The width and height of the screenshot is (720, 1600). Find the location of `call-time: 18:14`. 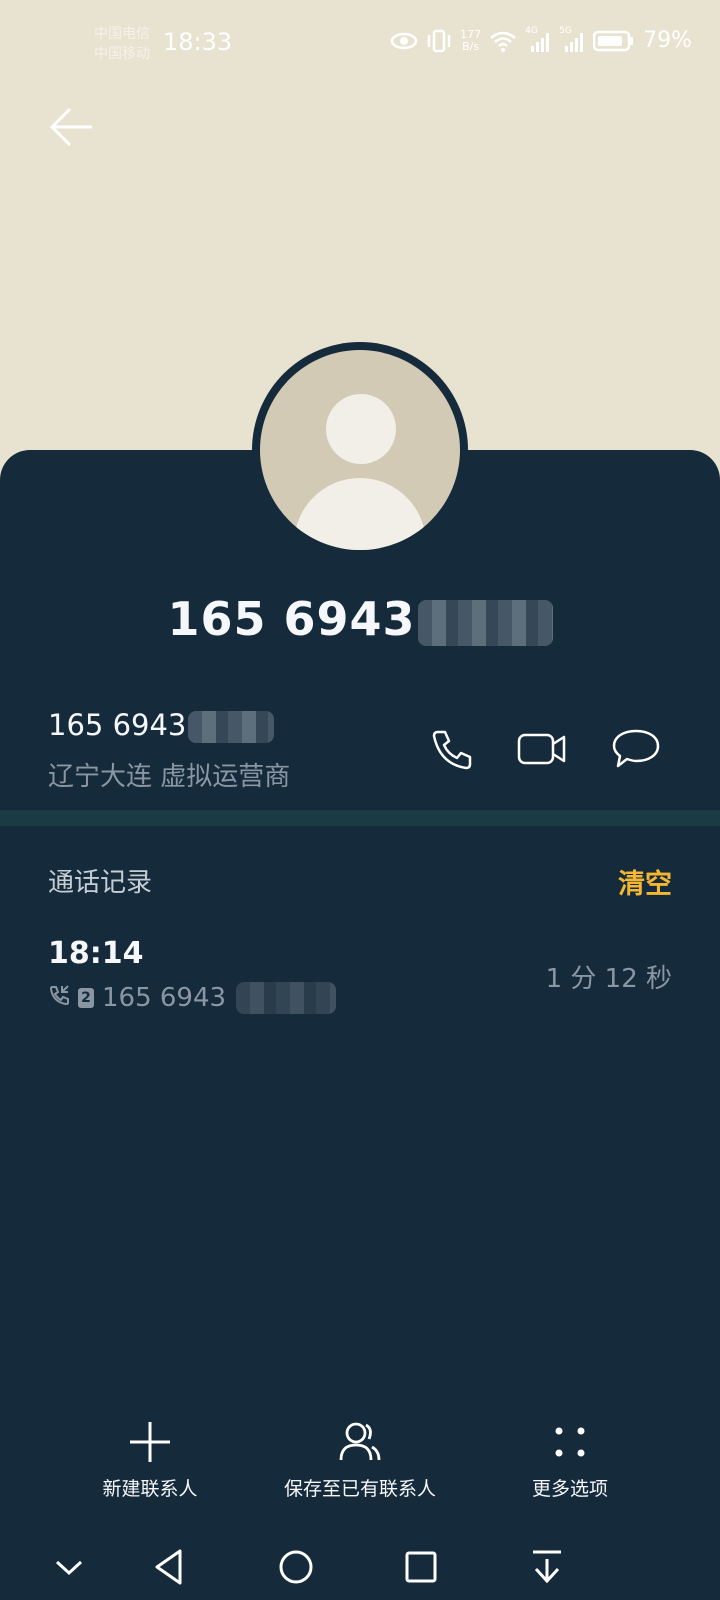

call-time: 18:14 is located at coordinates (96, 953).